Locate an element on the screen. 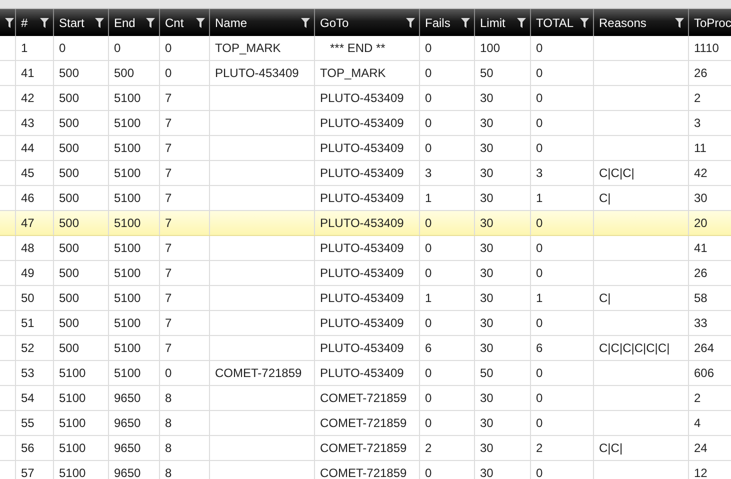  table-row: 51 500 5100 7 PLUTO-453409 0 30 0 33 is located at coordinates (365, 323).